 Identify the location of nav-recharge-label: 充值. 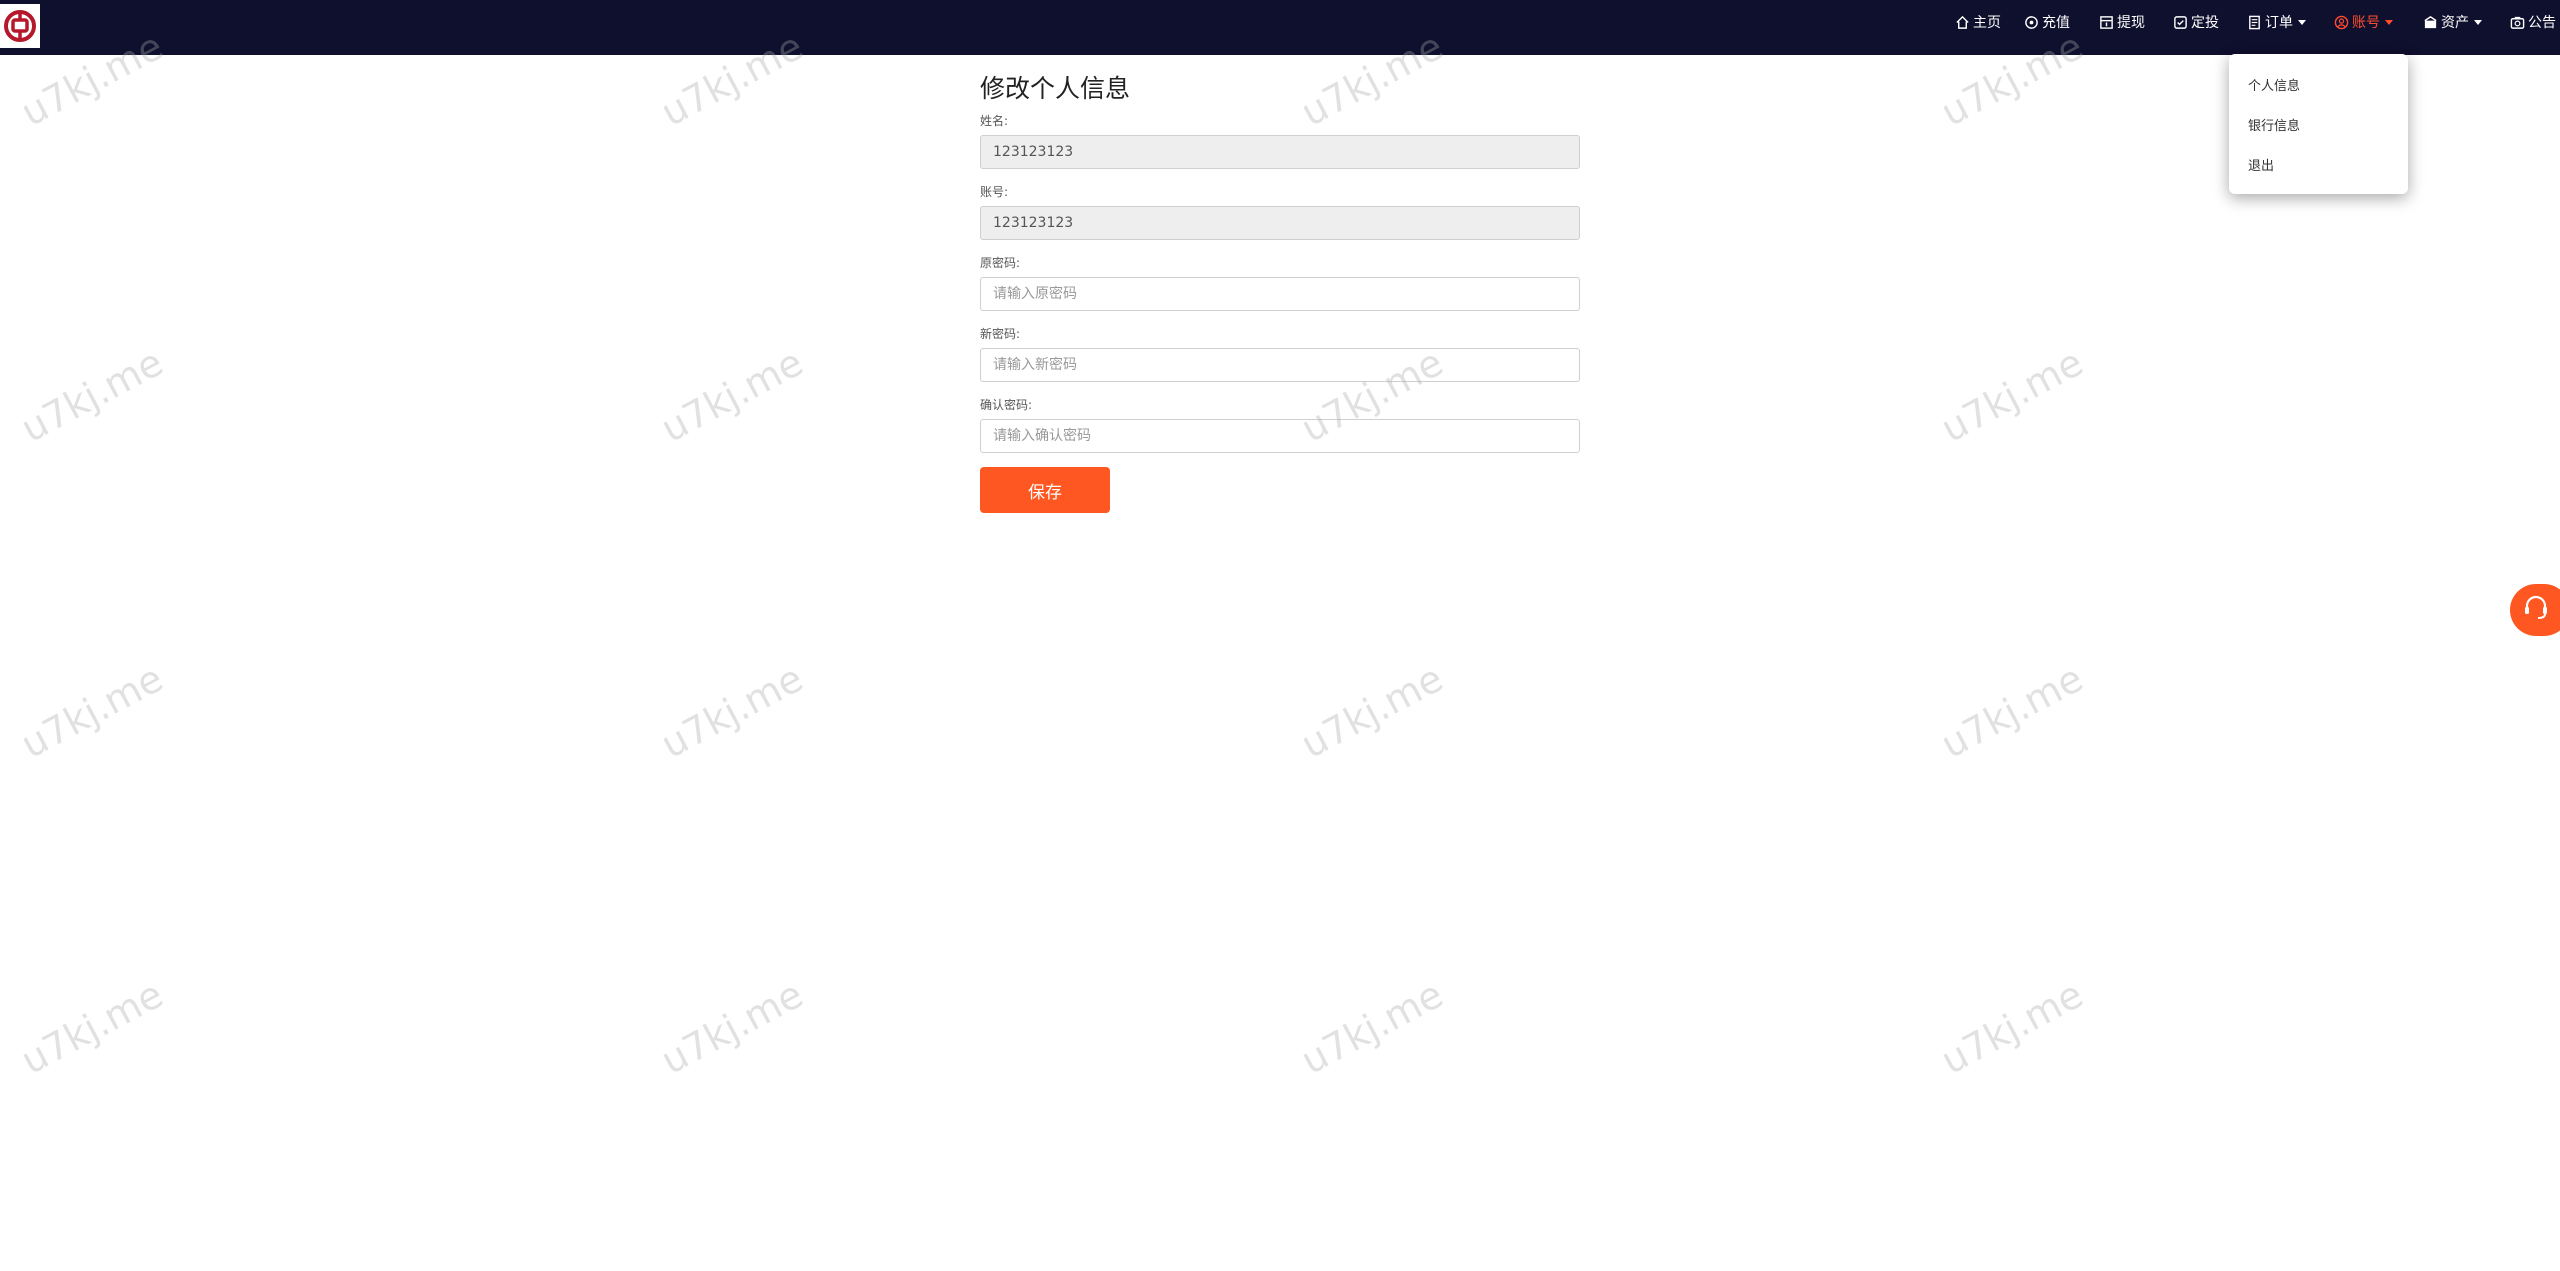
(2056, 23).